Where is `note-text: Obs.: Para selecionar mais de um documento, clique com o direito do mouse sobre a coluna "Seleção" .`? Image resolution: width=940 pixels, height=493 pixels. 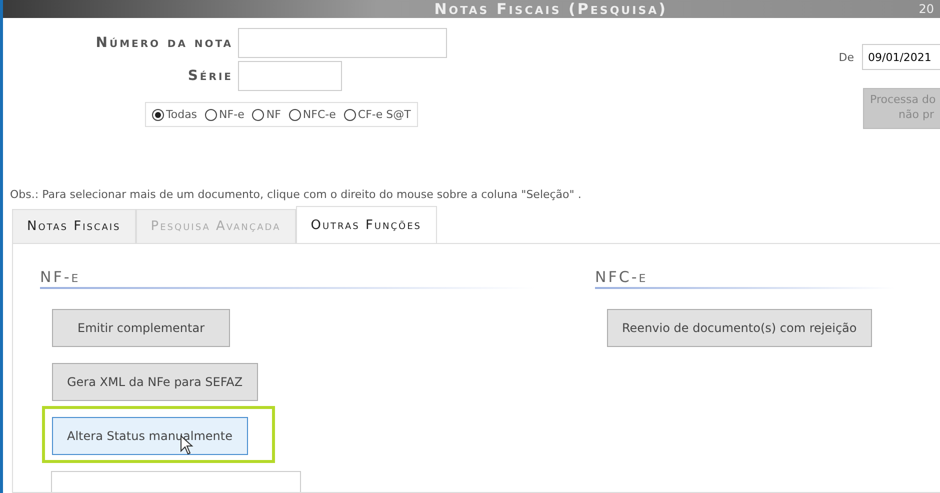
note-text: Obs.: Para selecionar mais de um documento, clique com o direito do mouse sobre a coluna "Seleção" . is located at coordinates (295, 195).